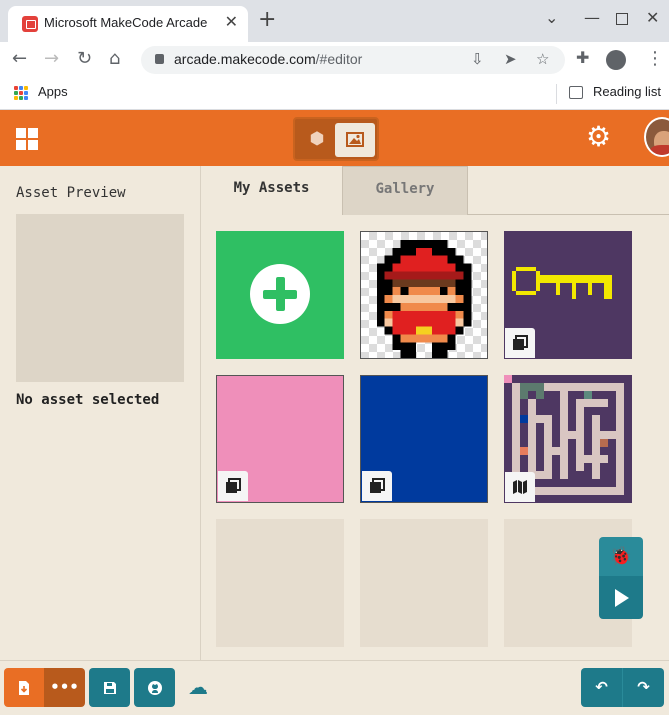 This screenshot has height=715, width=669. What do you see at coordinates (652, 17) in the screenshot?
I see `close-window-button: ✕` at bounding box center [652, 17].